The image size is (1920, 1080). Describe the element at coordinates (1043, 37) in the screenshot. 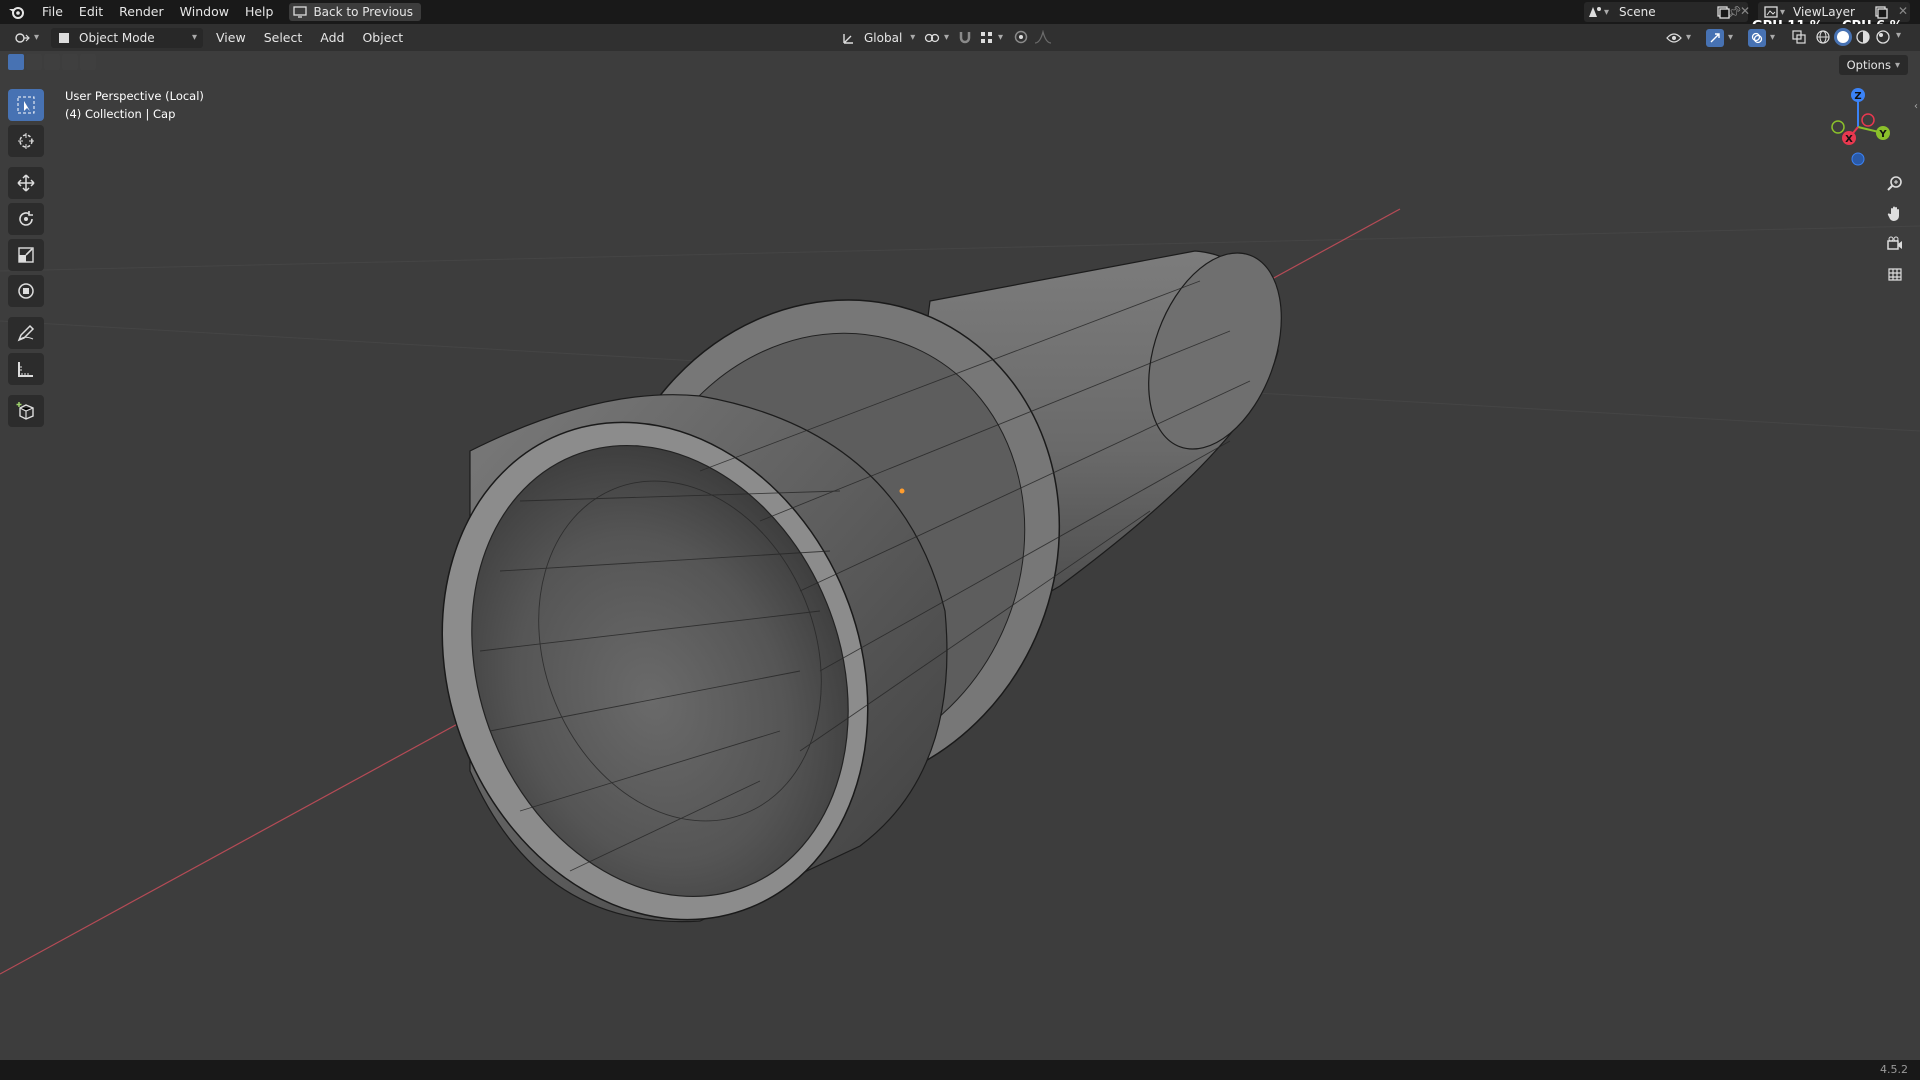

I see `falloff-icon` at that location.